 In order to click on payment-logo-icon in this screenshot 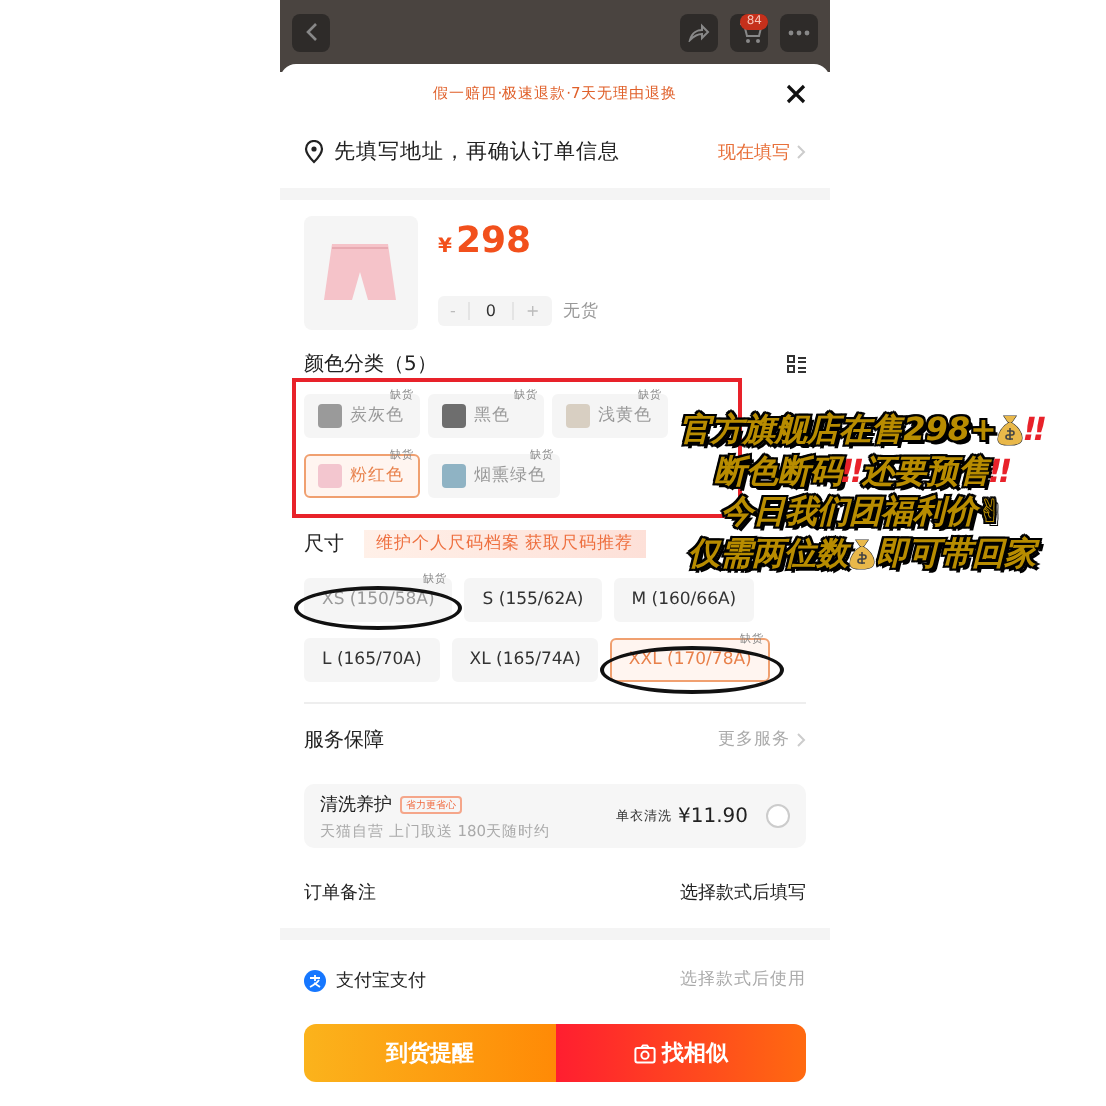, I will do `click(315, 980)`.